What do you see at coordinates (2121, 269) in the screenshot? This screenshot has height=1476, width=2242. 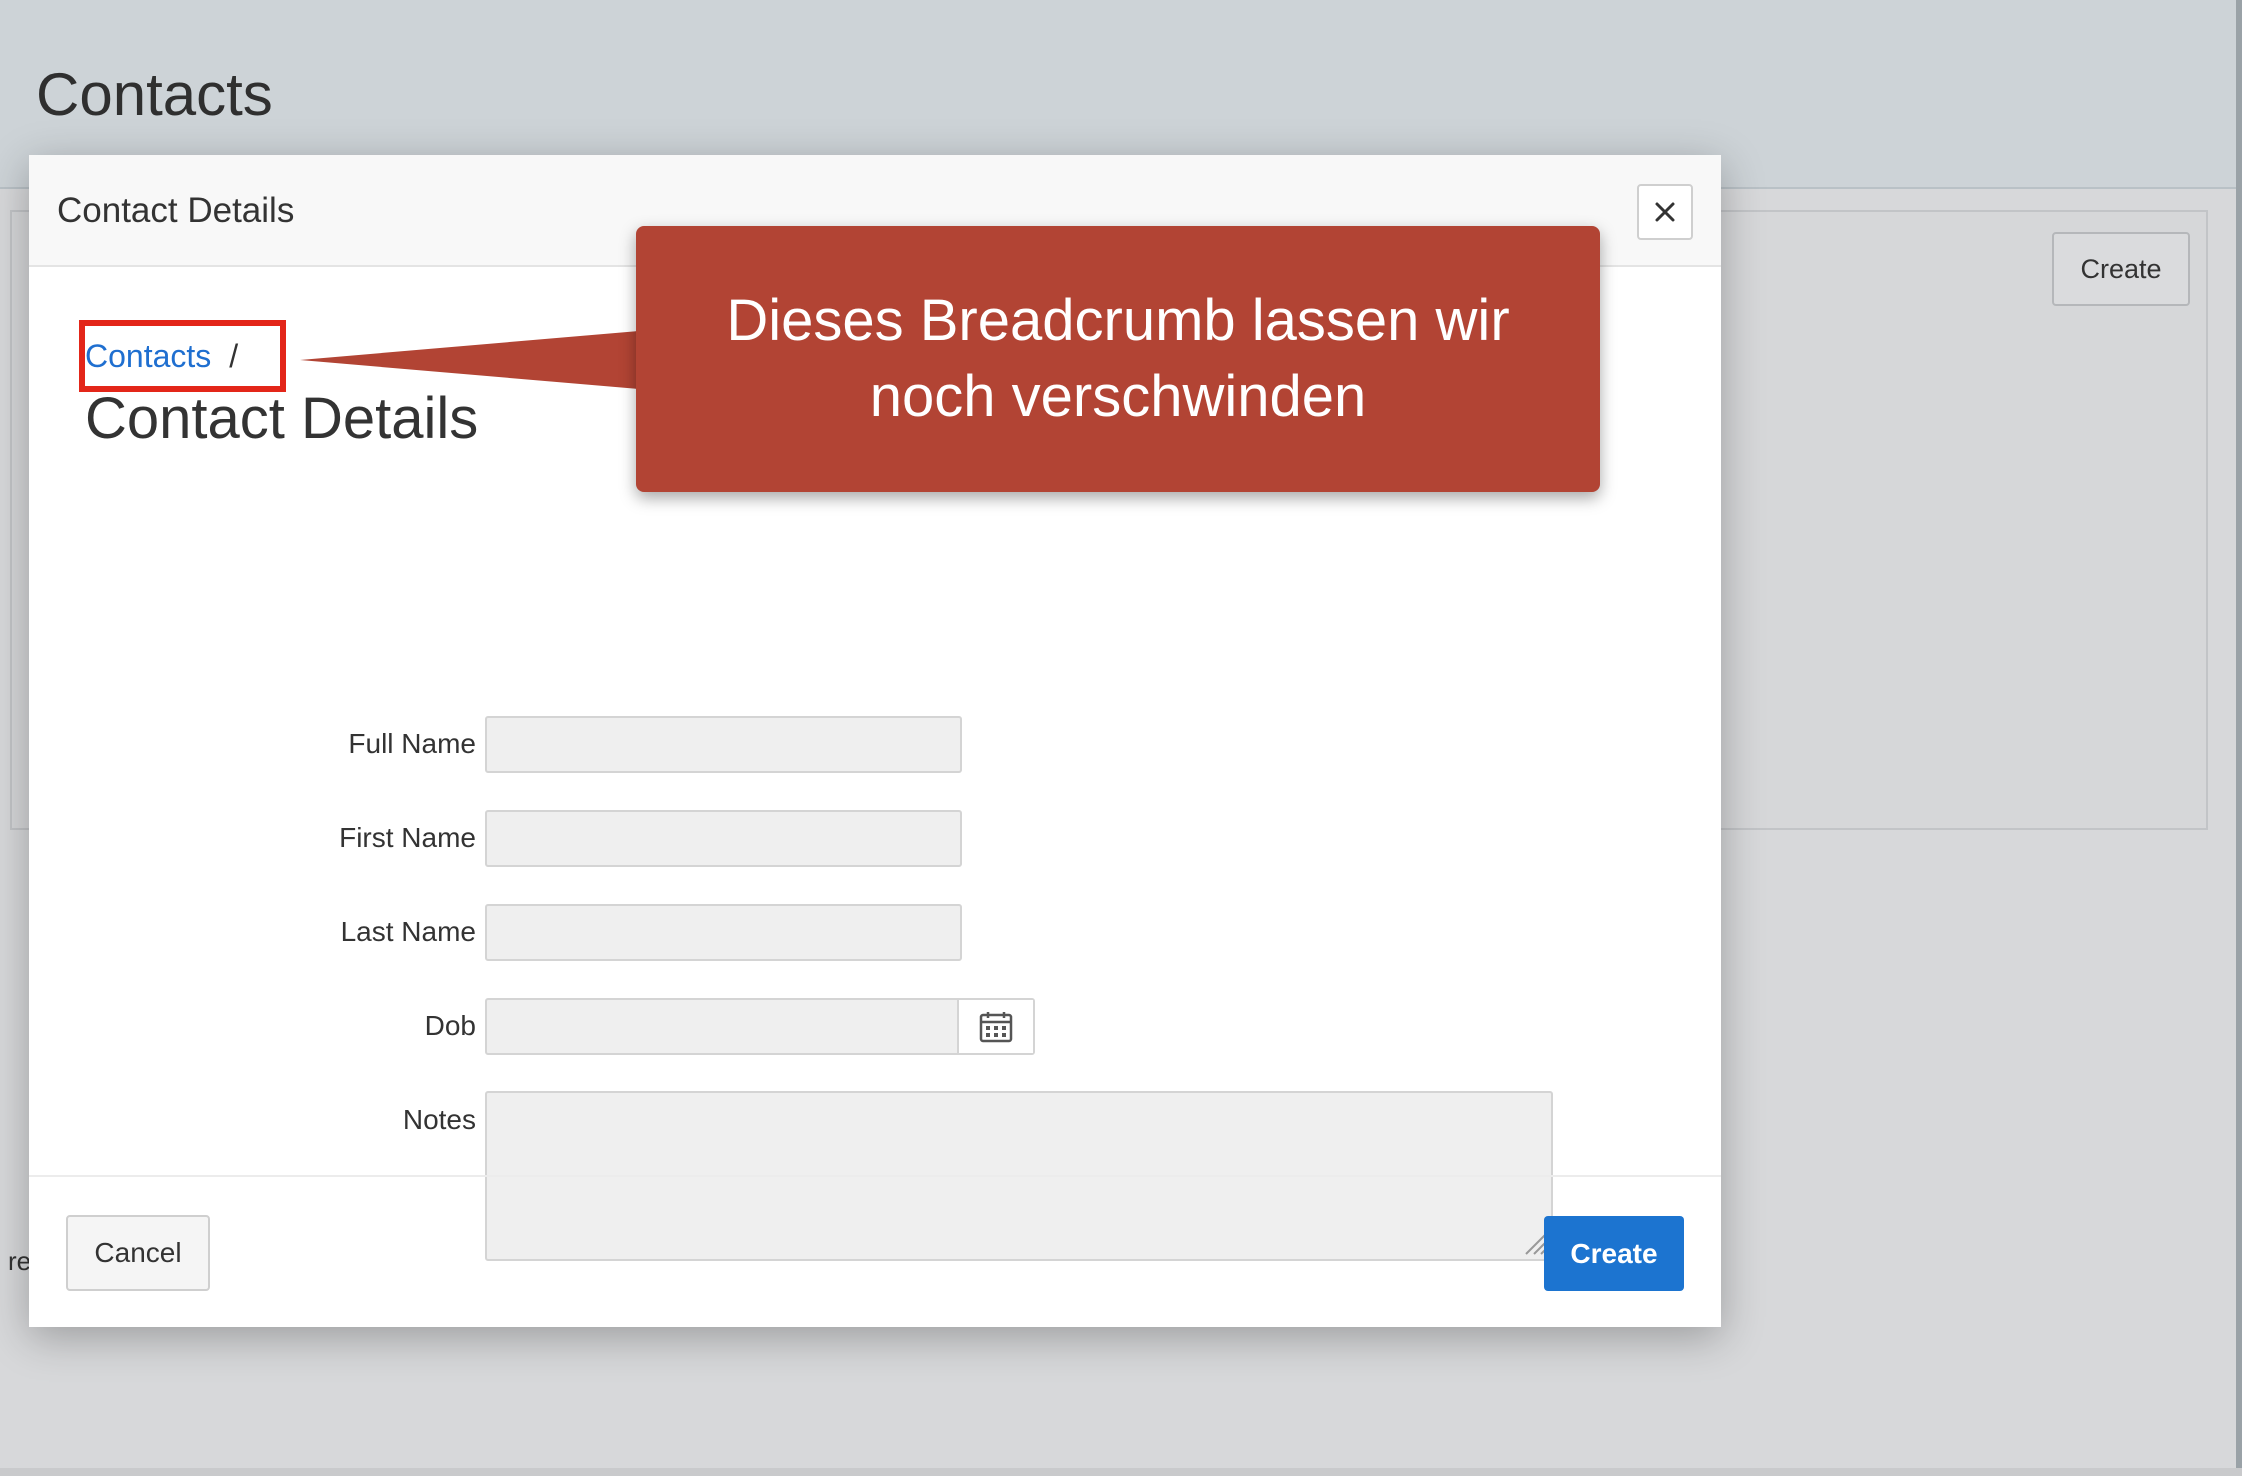 I see `background-create-button: Create` at bounding box center [2121, 269].